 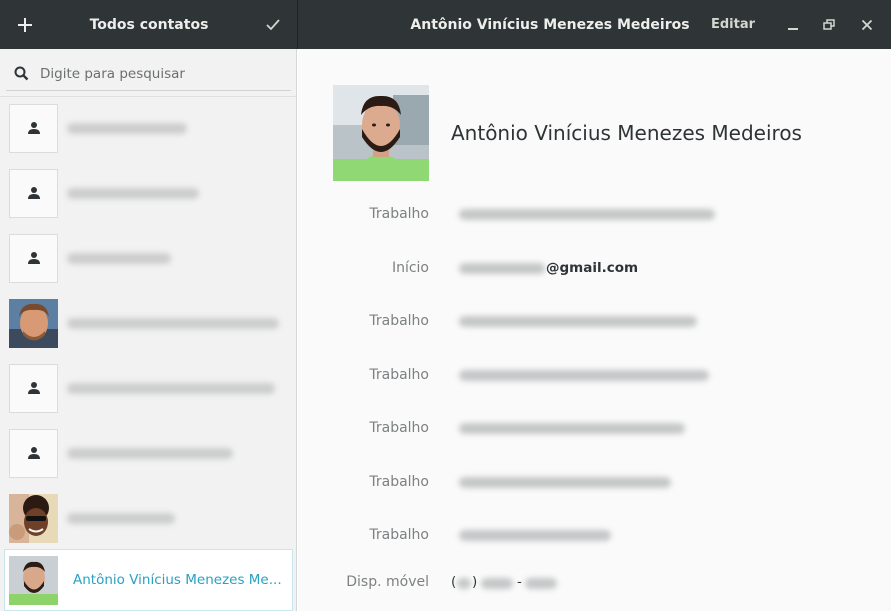 I want to click on edit-button: Editar, so click(x=733, y=24).